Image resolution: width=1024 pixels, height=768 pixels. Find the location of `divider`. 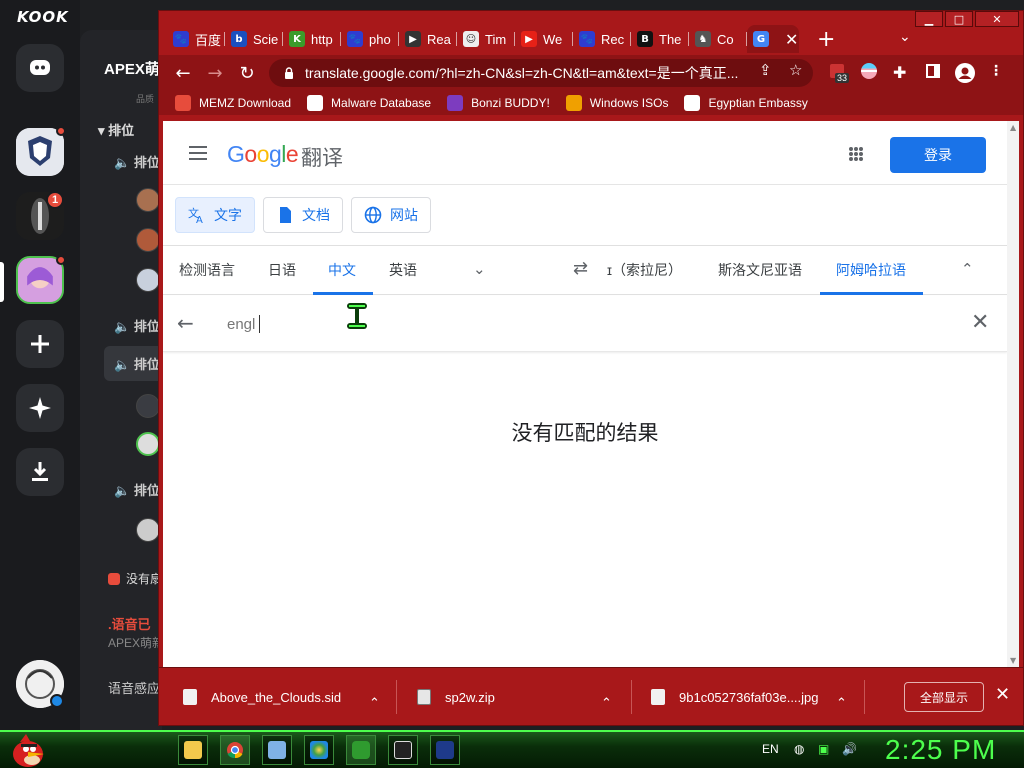

divider is located at coordinates (631, 697).